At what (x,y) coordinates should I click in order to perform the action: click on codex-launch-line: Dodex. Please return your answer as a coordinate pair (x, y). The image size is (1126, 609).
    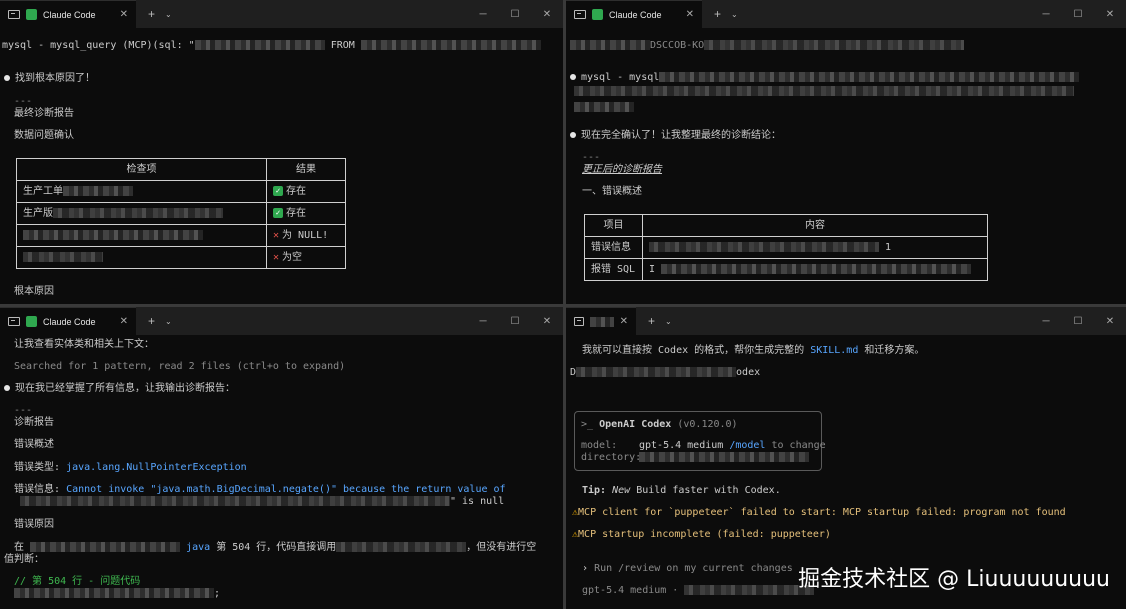
    Looking at the image, I should click on (665, 372).